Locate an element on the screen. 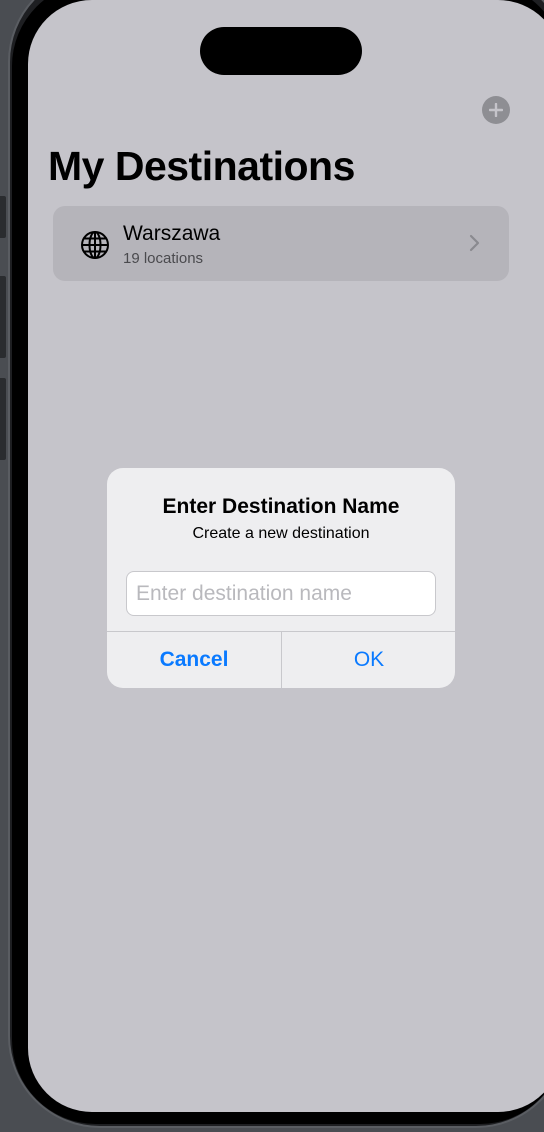 This screenshot has width=544, height=1132. destination-name: Warszawa is located at coordinates (172, 233).